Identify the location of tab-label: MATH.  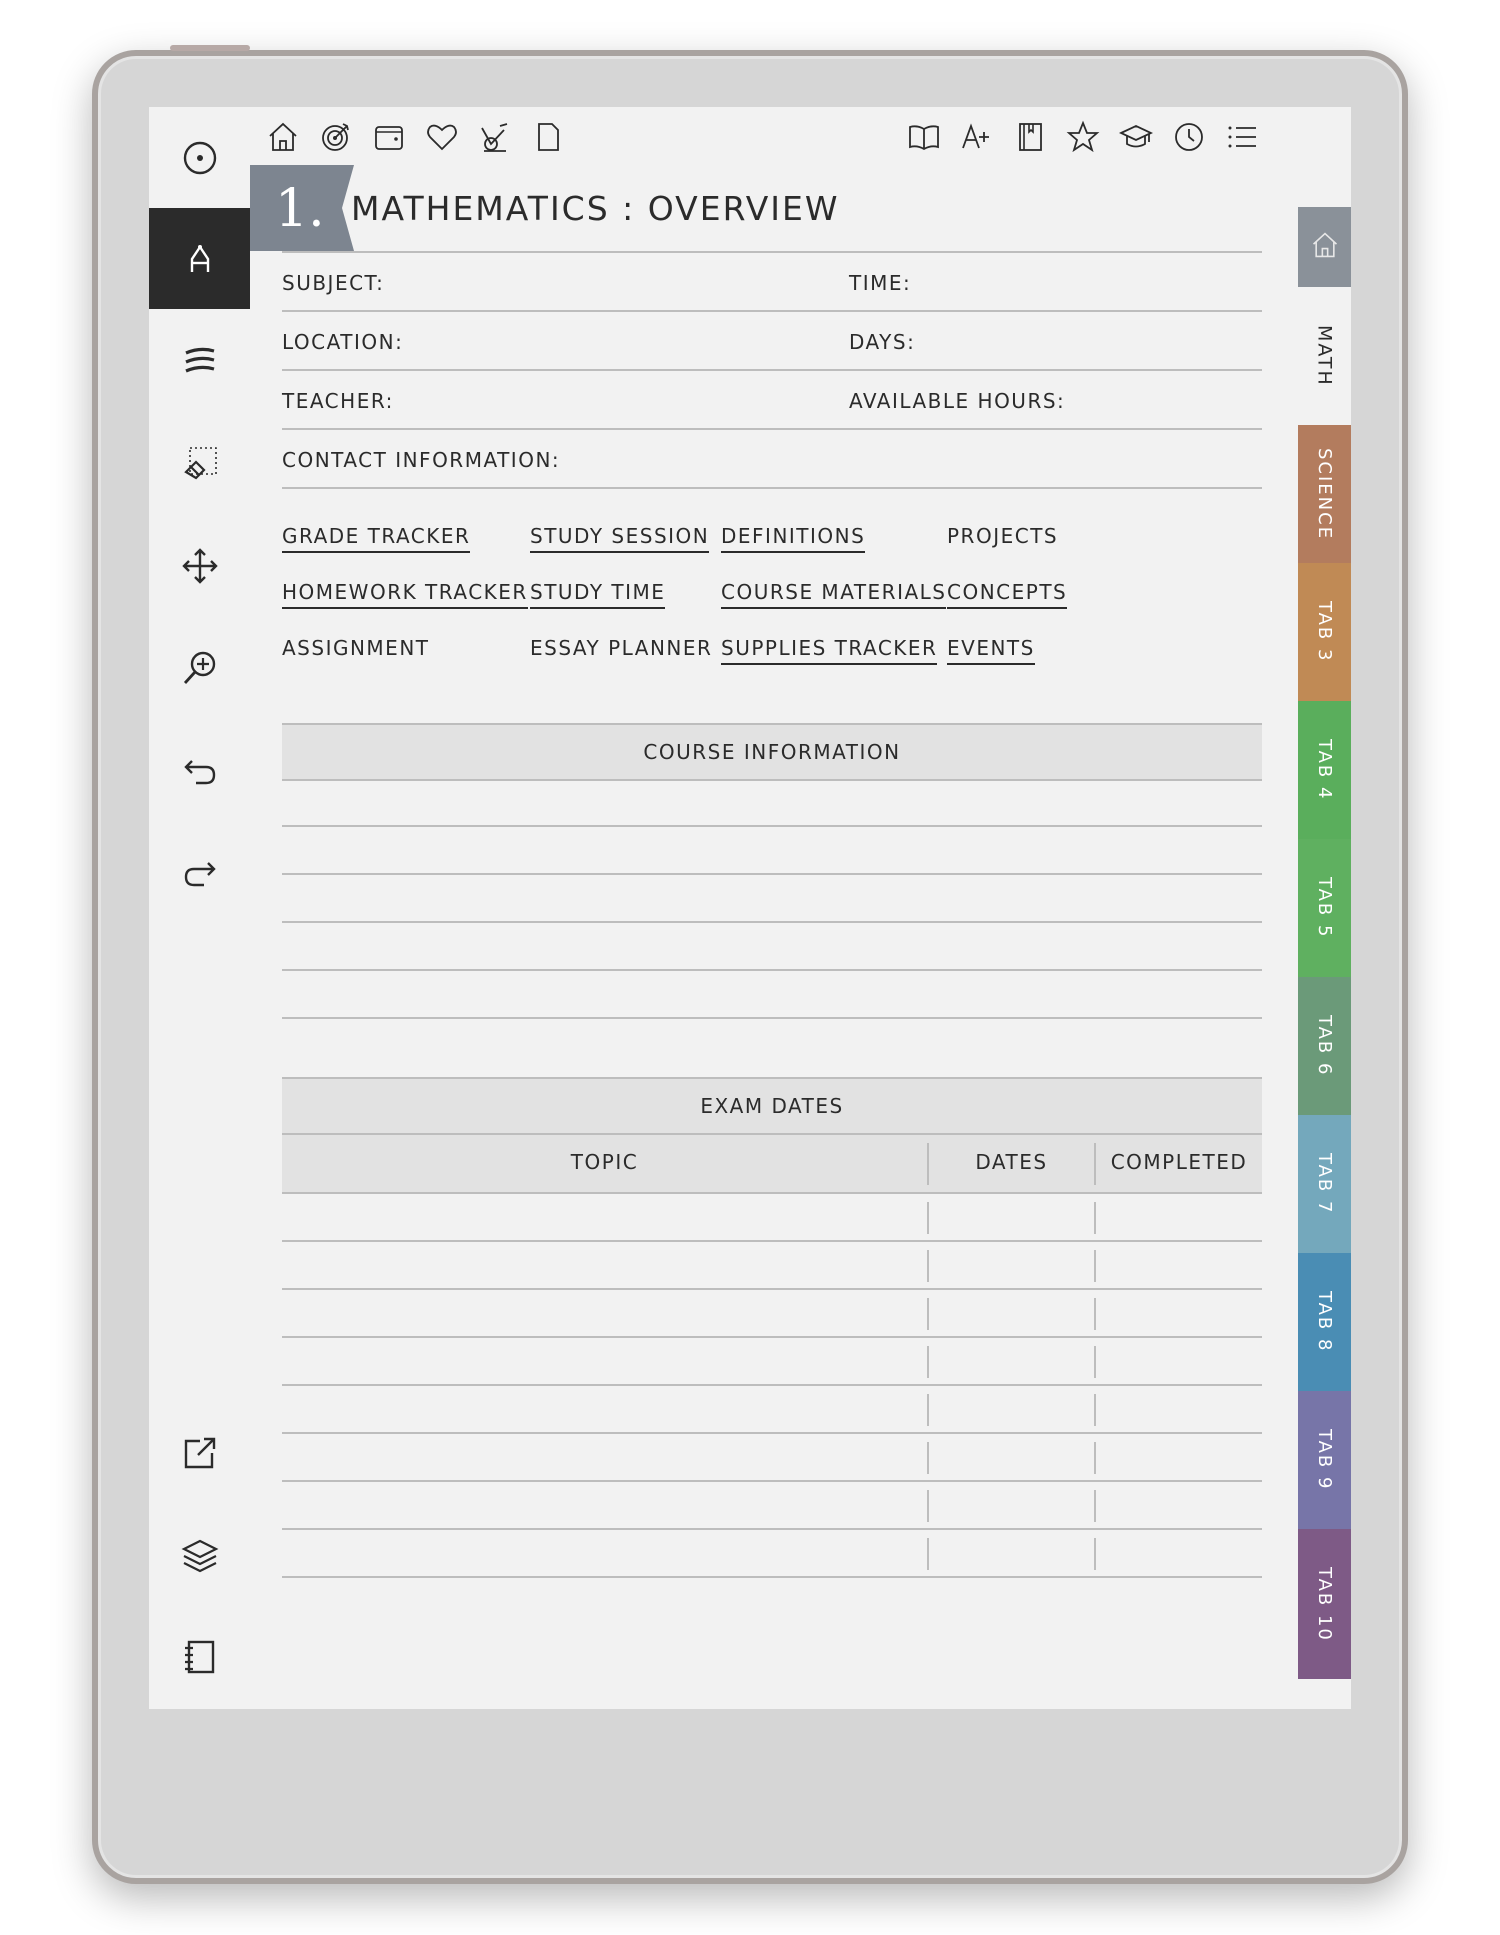
(1324, 356).